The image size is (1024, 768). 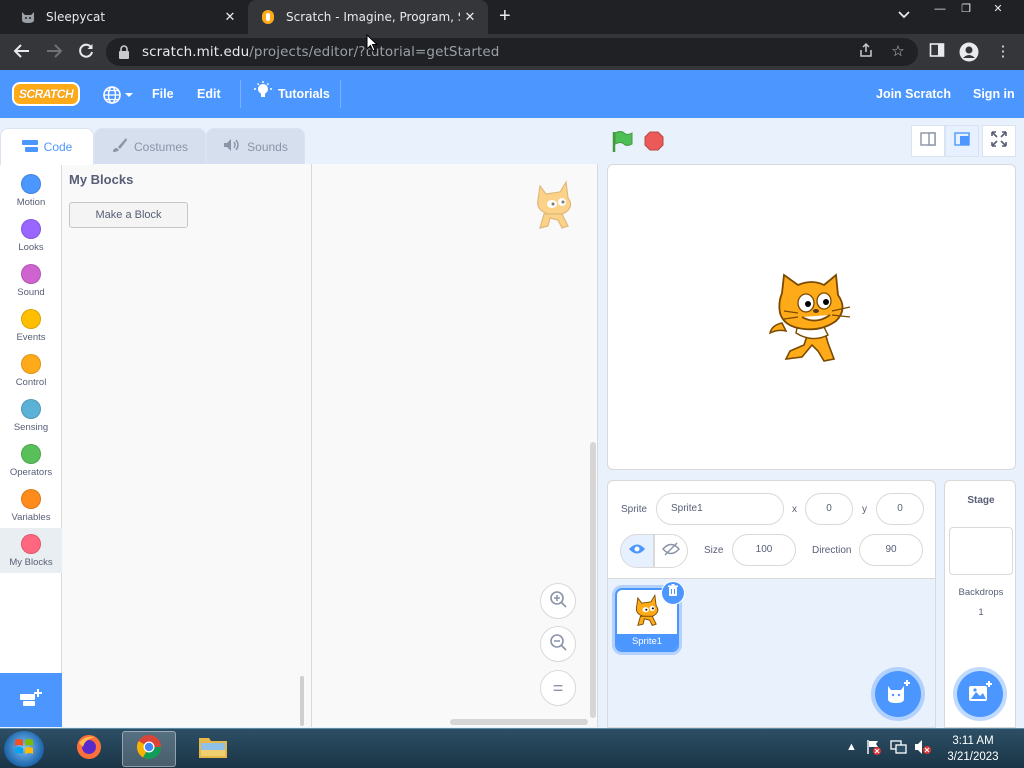 What do you see at coordinates (46, 94) in the screenshot?
I see `scratch-logo: SCRATCH` at bounding box center [46, 94].